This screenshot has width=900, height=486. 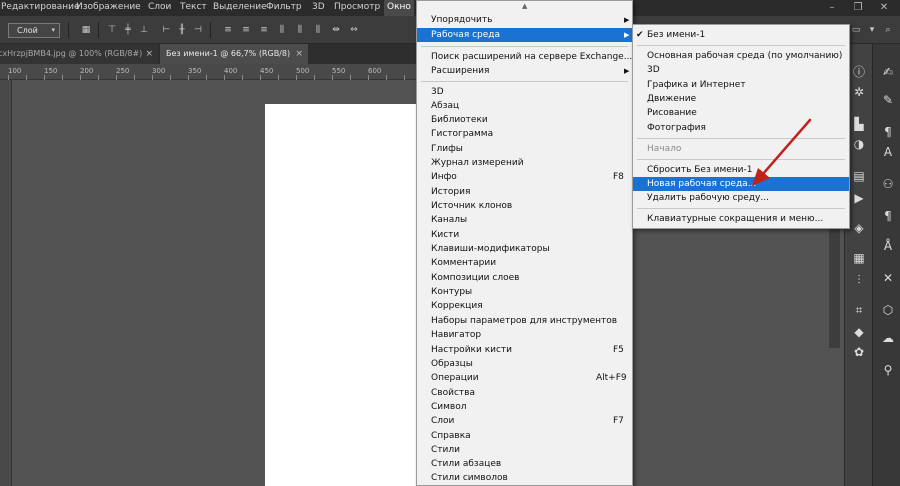 I want to click on annotation-arrow, so click(x=782, y=152).